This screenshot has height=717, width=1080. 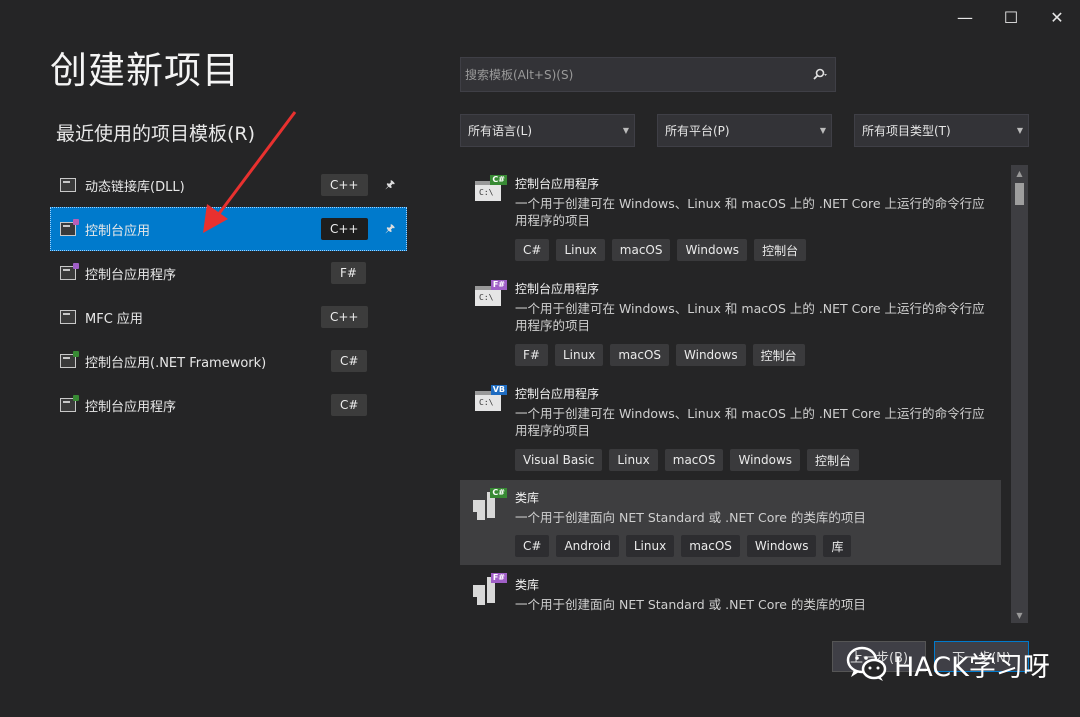 I want to click on console-app-icon: C:\ C#, so click(x=491, y=188).